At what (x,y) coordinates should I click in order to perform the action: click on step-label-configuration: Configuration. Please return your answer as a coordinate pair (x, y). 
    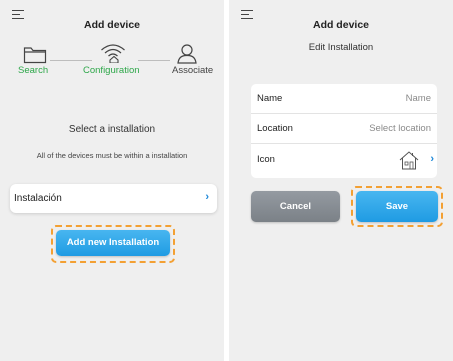
    Looking at the image, I should click on (111, 70).